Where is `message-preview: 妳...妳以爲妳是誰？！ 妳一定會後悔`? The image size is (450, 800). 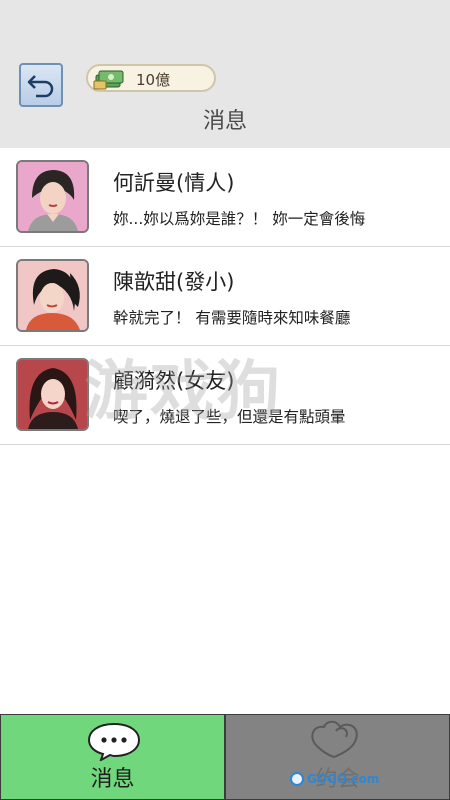 message-preview: 妳...妳以爲妳是誰？！ 妳一定會後悔 is located at coordinates (239, 219).